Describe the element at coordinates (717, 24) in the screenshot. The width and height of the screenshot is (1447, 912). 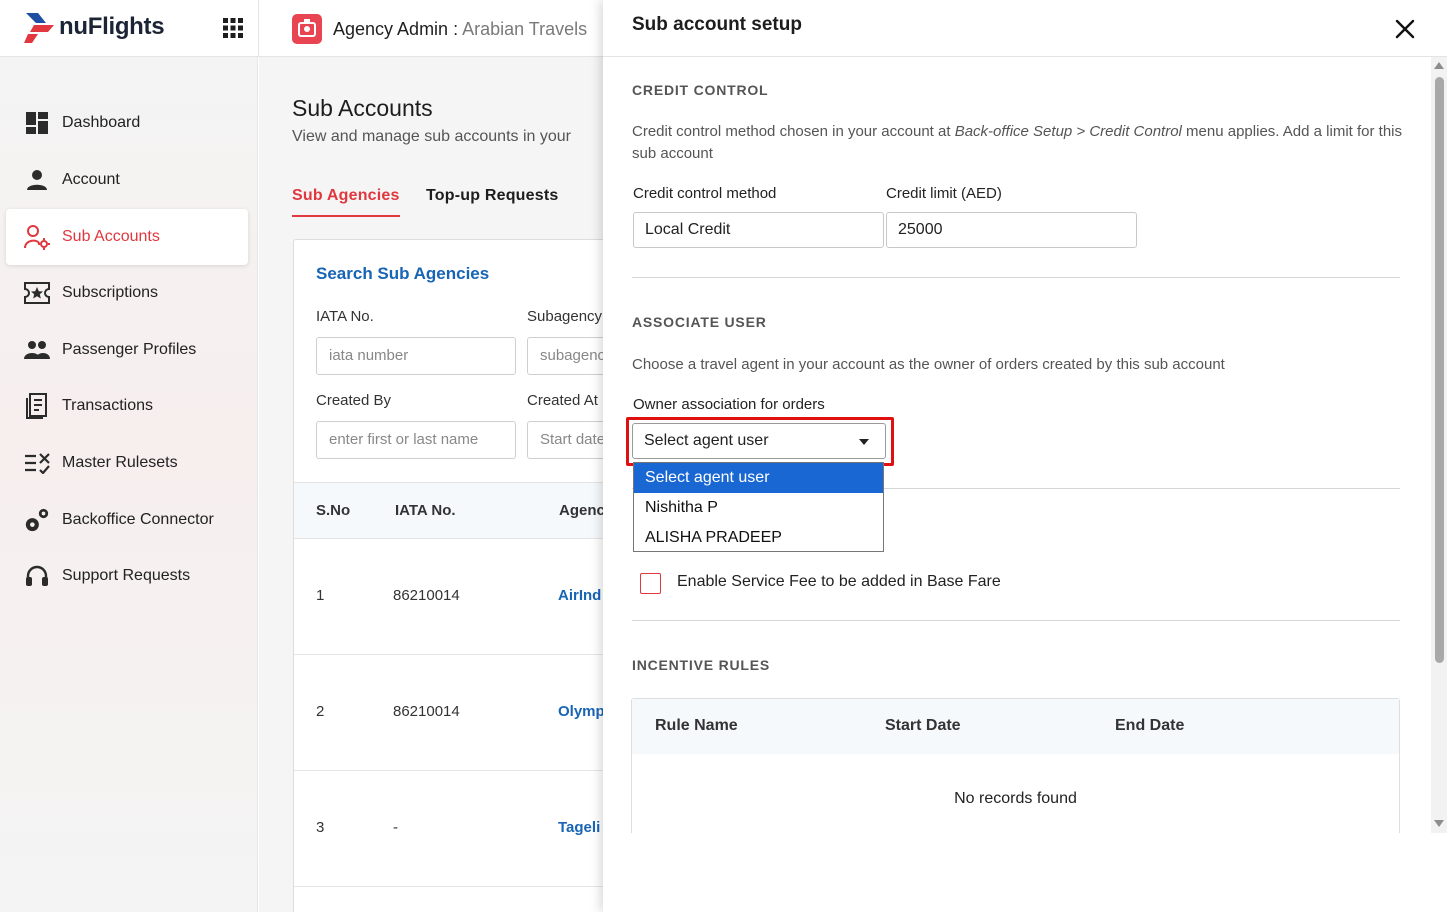
I see `drawer-title: Sub account setup` at that location.